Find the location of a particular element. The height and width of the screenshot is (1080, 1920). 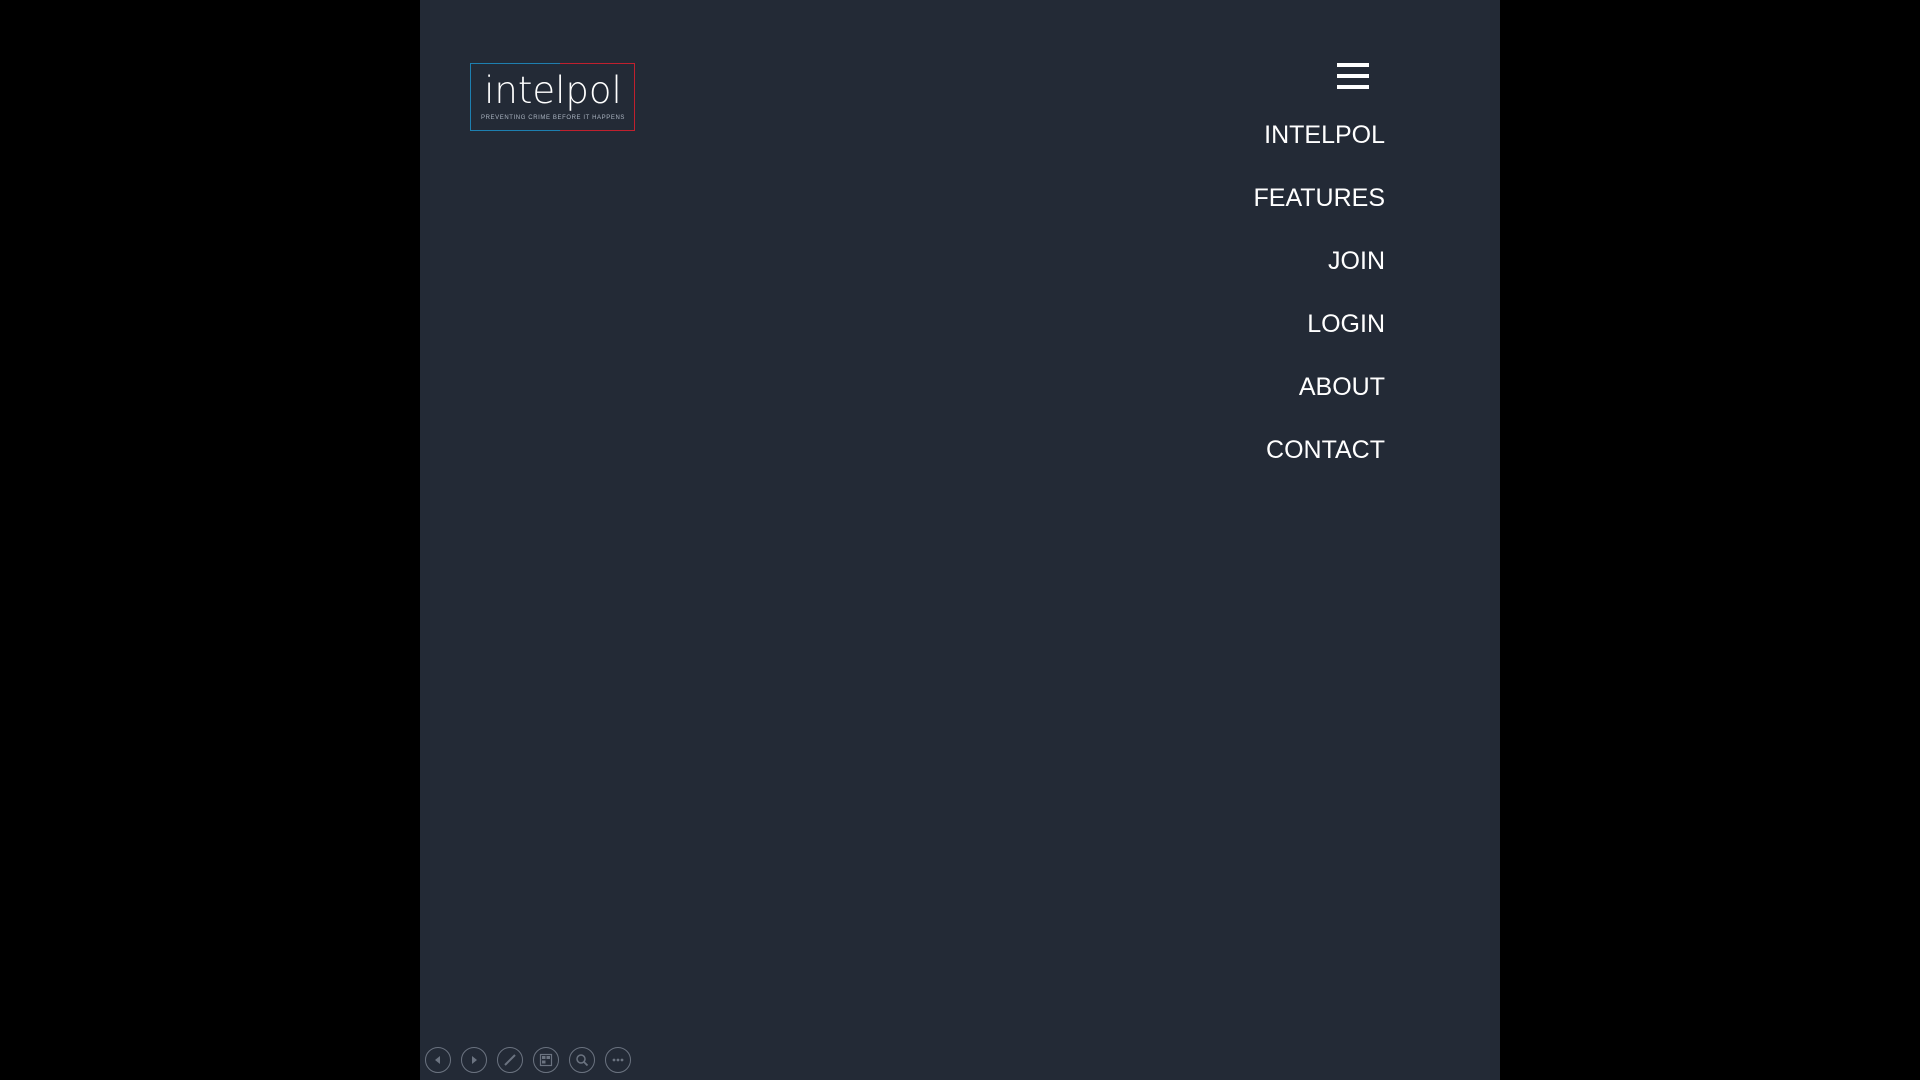

more-options-icon is located at coordinates (618, 1060).